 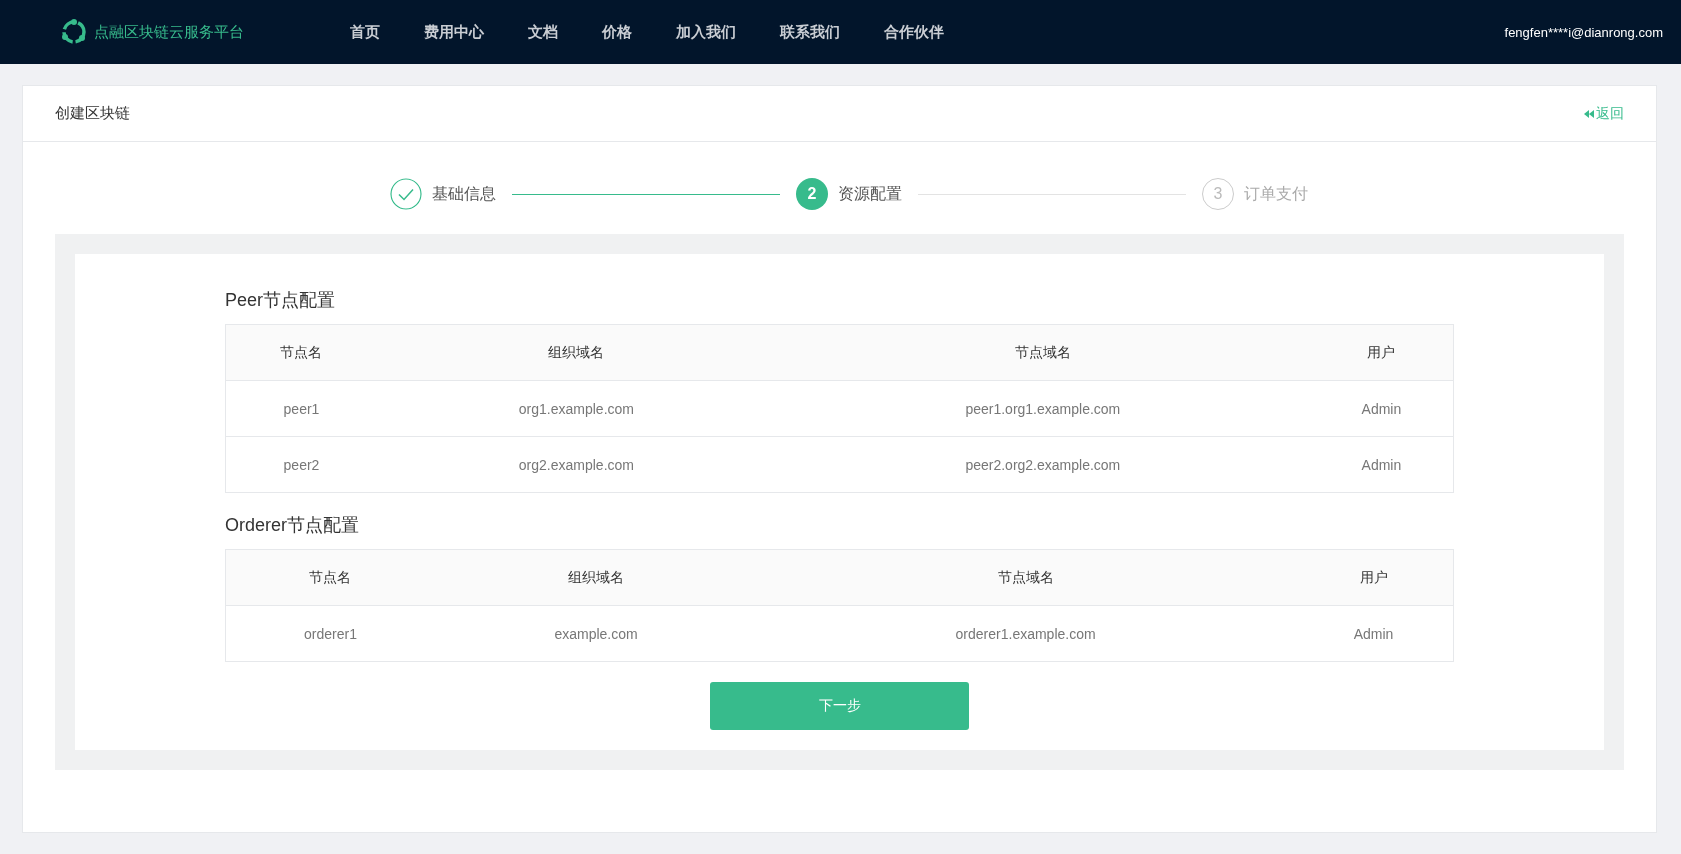 What do you see at coordinates (1276, 193) in the screenshot?
I see `step-label: 订单支付` at bounding box center [1276, 193].